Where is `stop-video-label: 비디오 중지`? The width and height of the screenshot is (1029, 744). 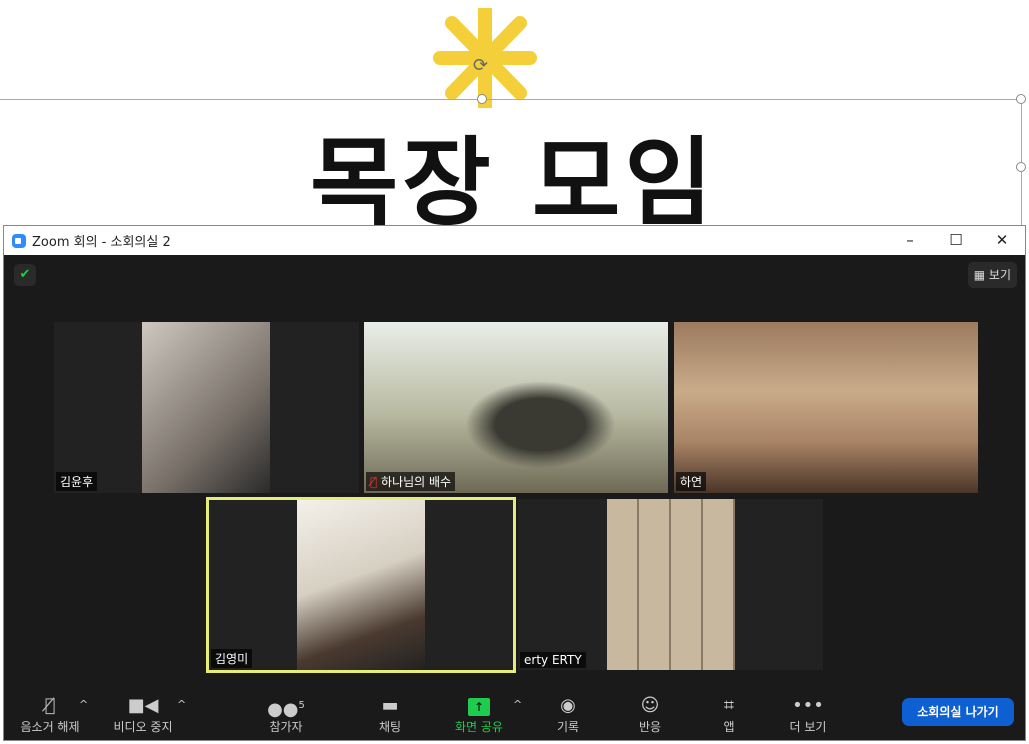 stop-video-label: 비디오 중지 is located at coordinates (143, 727).